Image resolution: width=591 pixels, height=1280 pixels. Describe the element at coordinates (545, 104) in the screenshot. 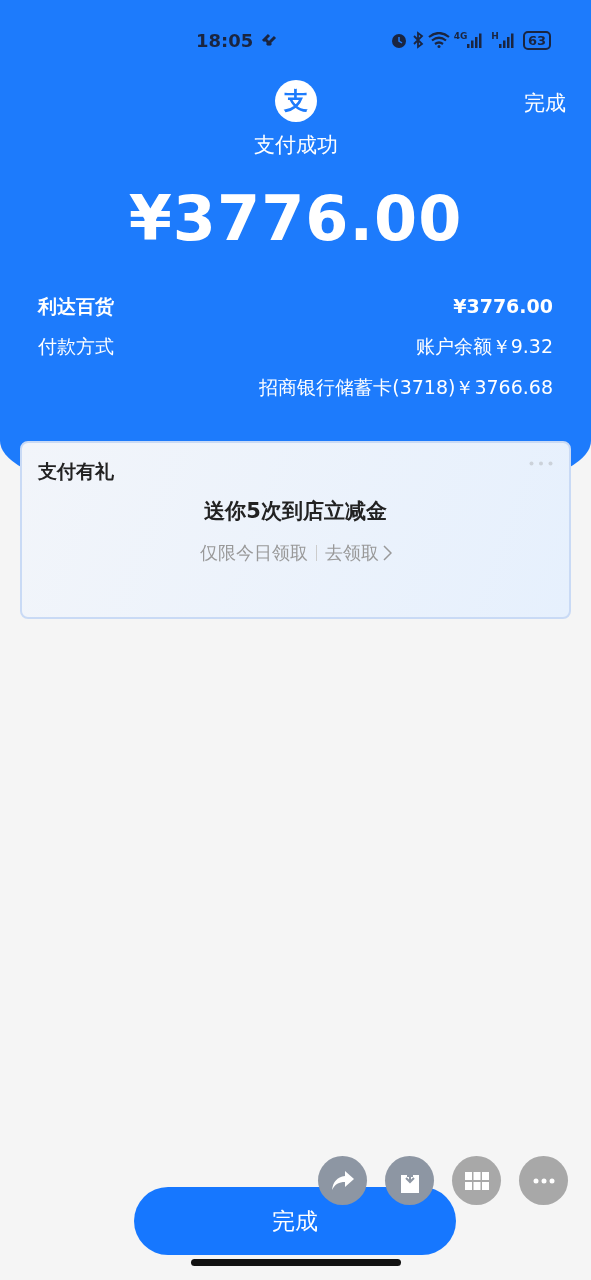

I see `done-link: 完成` at that location.